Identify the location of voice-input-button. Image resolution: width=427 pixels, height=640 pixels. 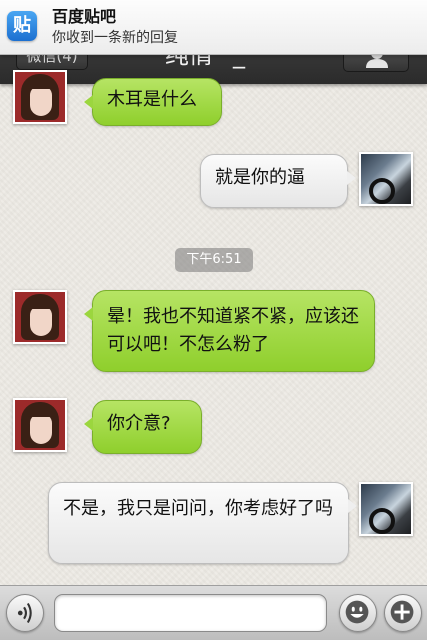
(25, 613).